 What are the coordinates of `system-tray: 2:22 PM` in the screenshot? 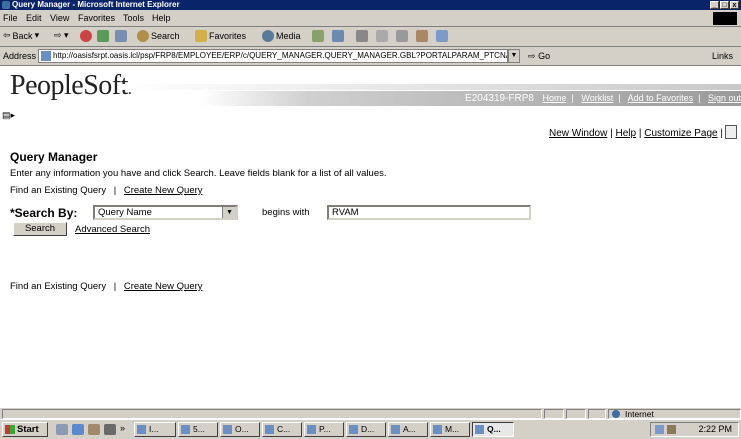 It's located at (694, 429).